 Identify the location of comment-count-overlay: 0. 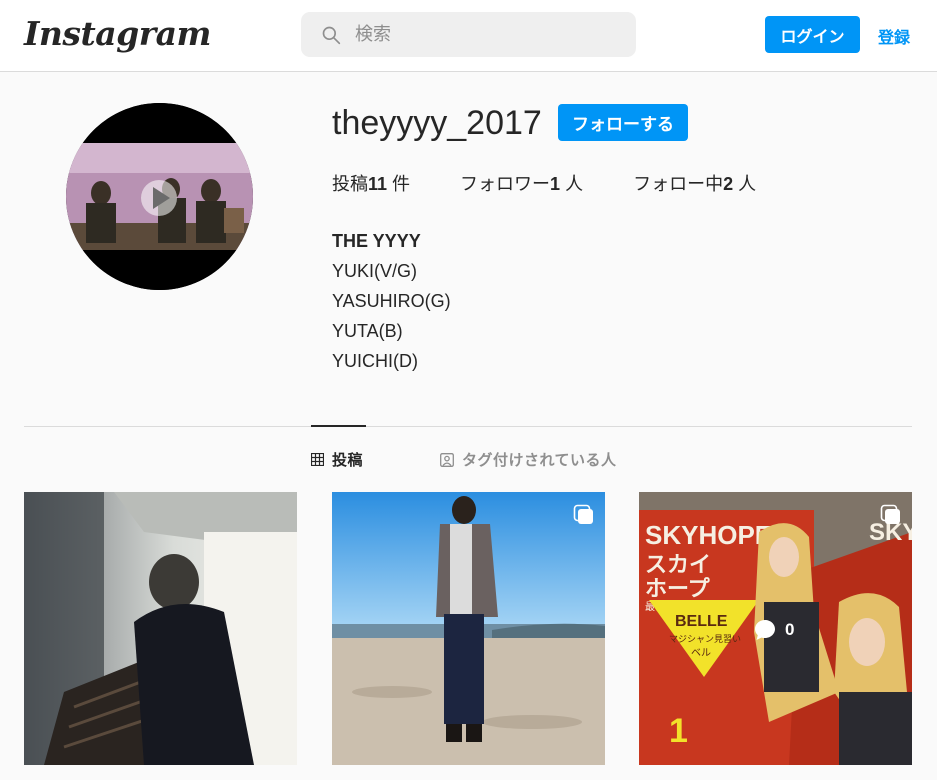
(773, 630).